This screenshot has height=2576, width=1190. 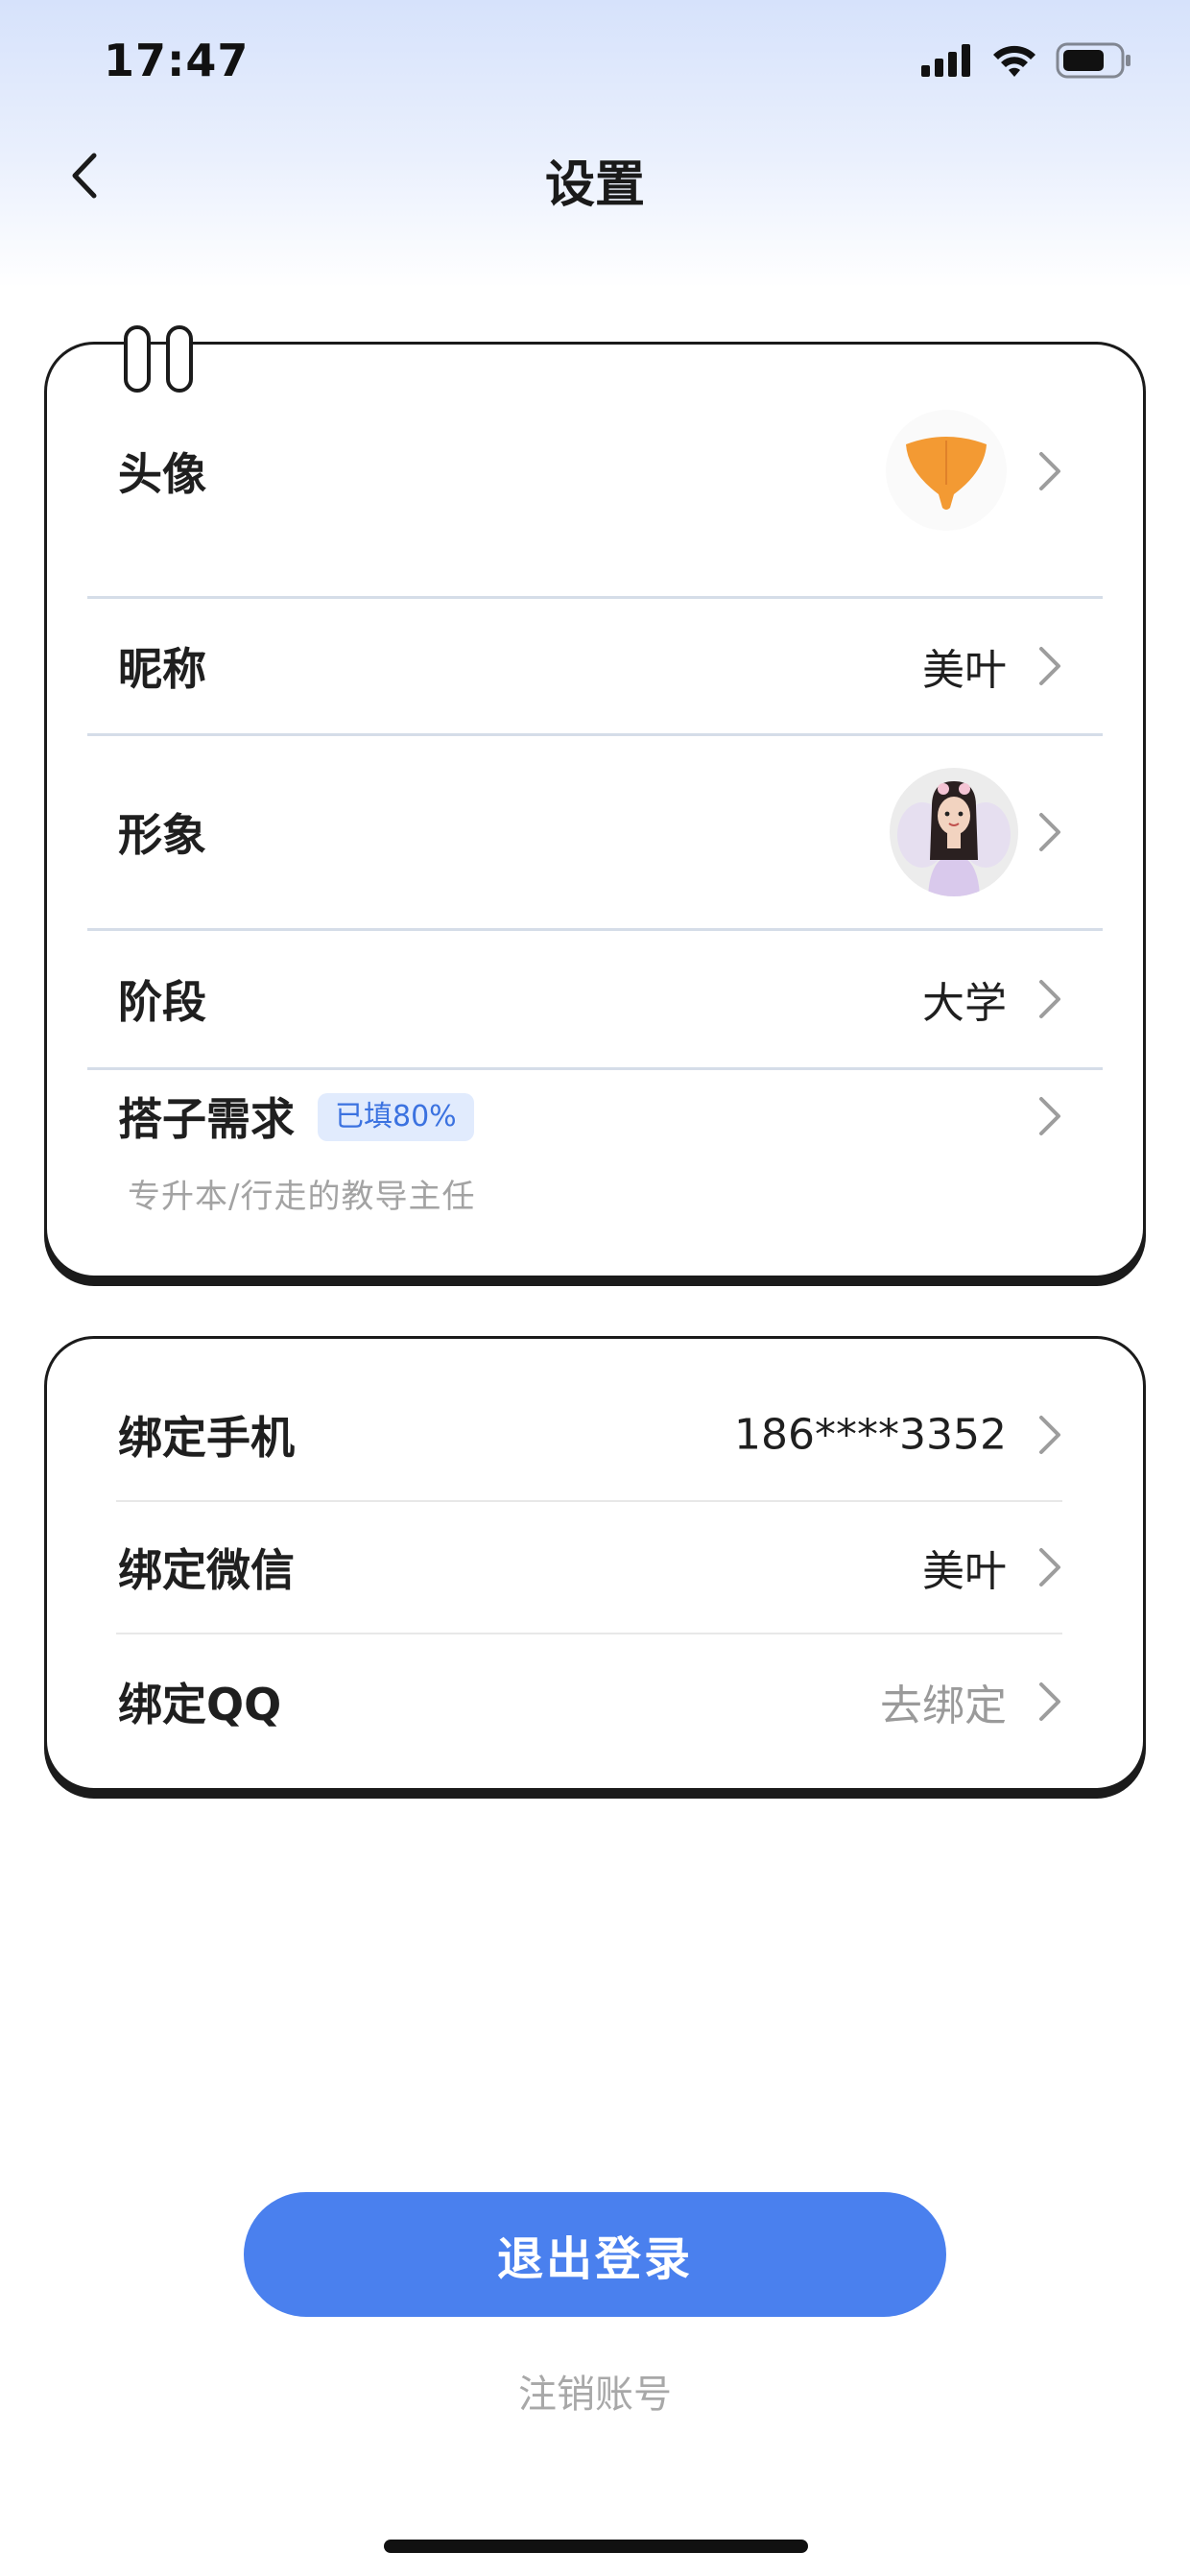 I want to click on stage-value: 大学, so click(x=965, y=1003).